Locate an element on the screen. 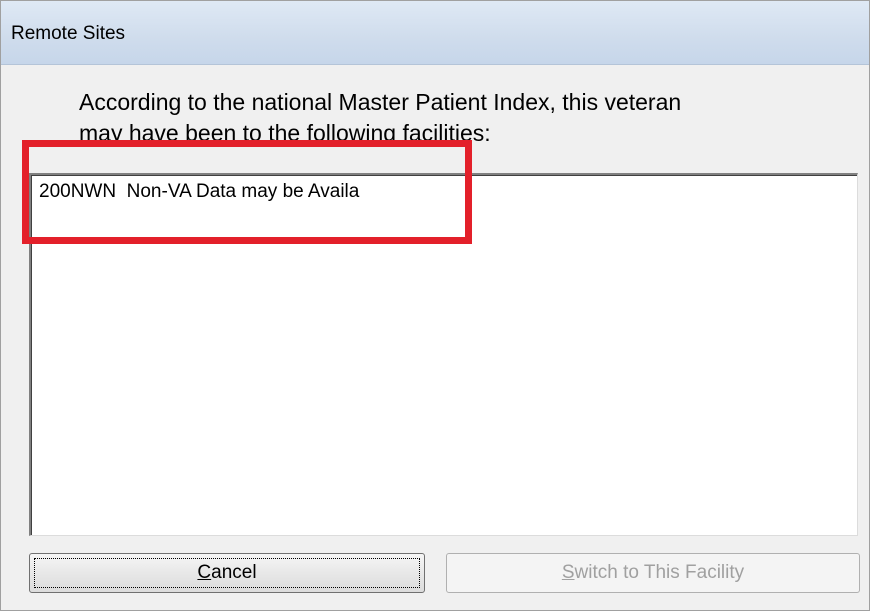  focus-rectangle is located at coordinates (227, 573).